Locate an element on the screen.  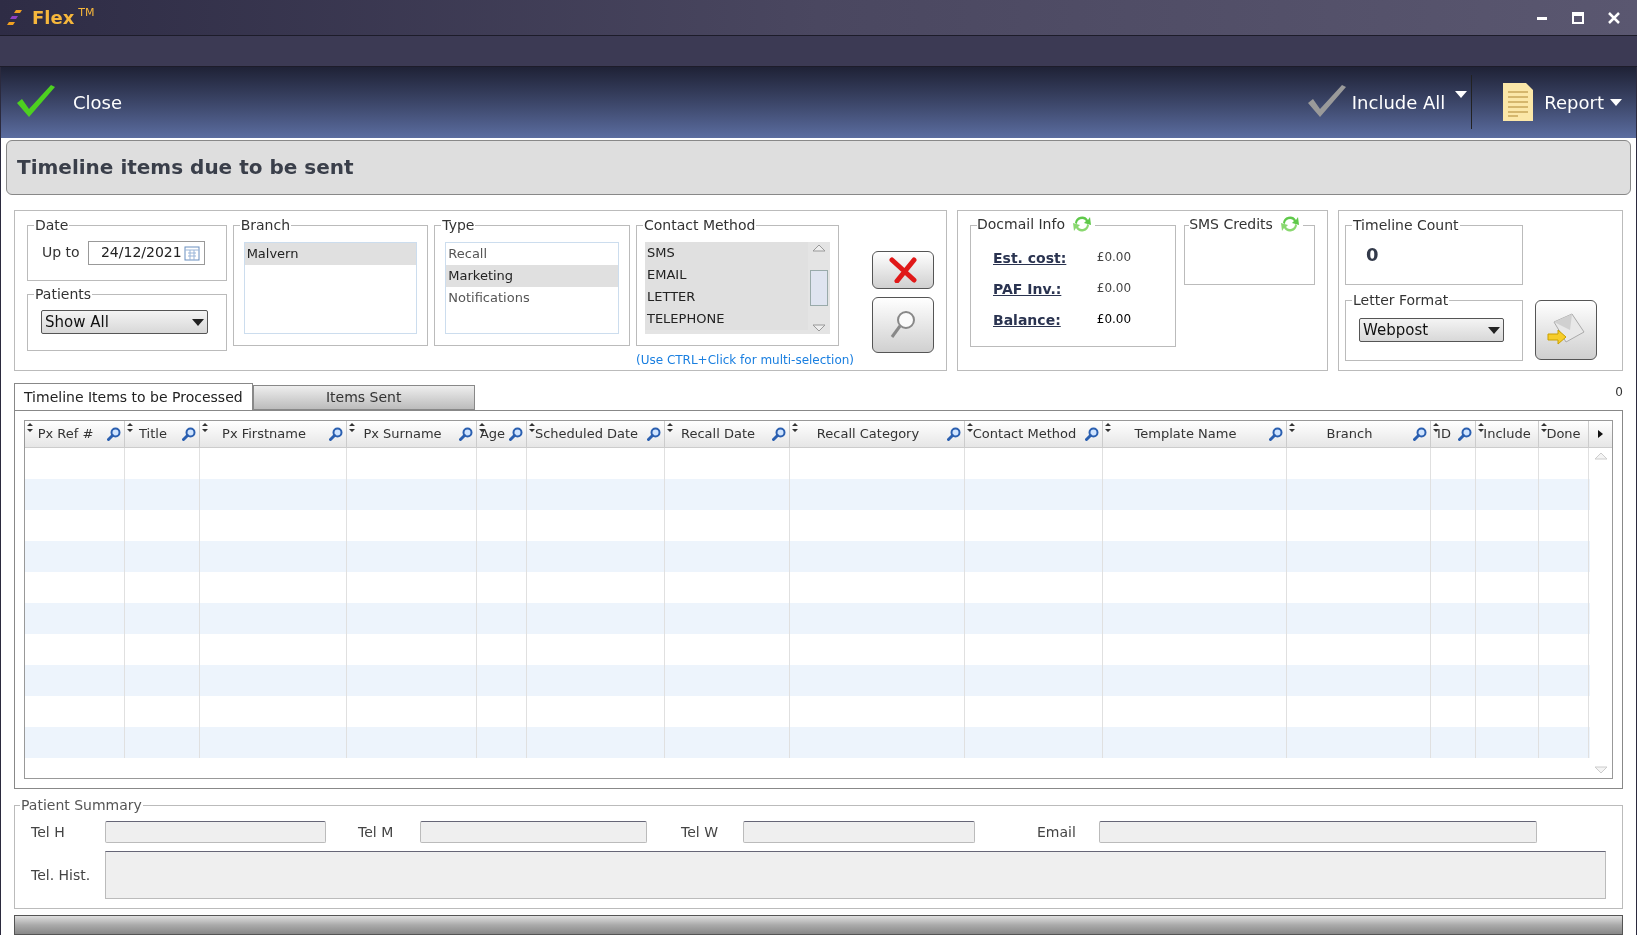
letter-format-dropdown: Webpost is located at coordinates (1431, 330).